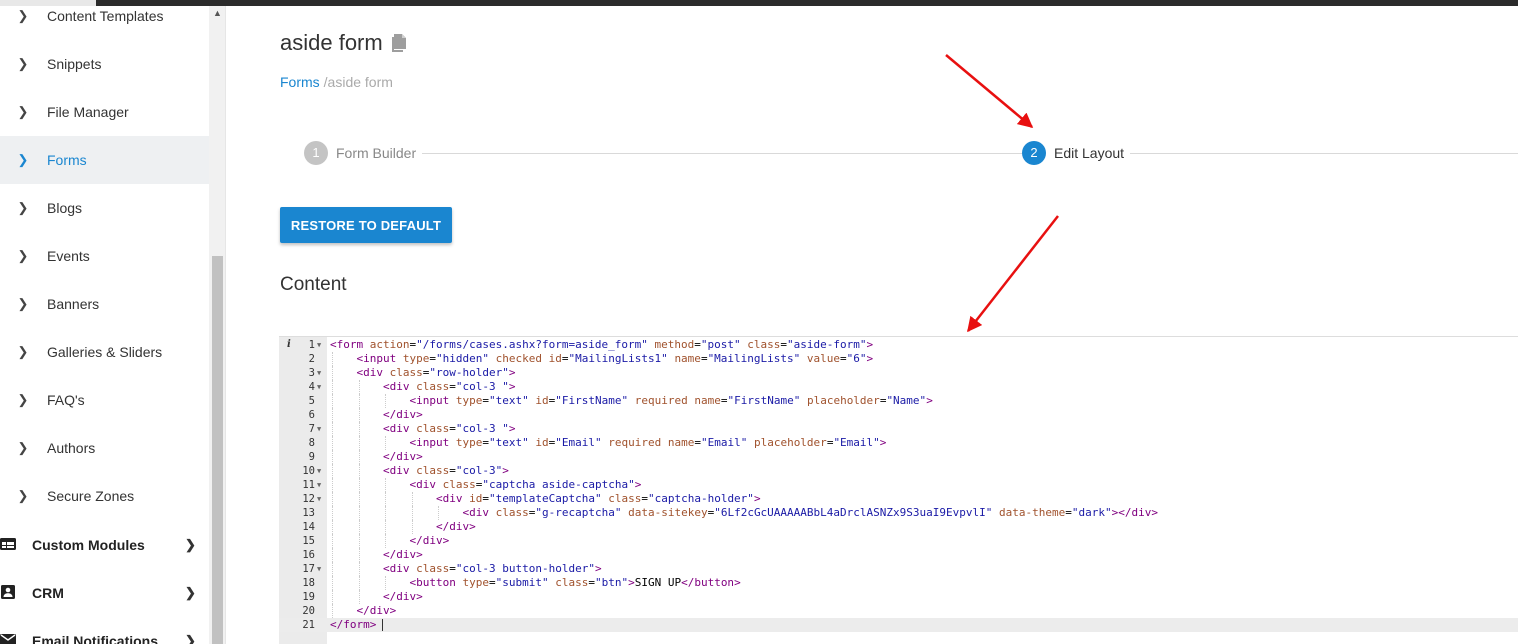 Image resolution: width=1518 pixels, height=644 pixels. Describe the element at coordinates (383, 625) in the screenshot. I see `text-cursor` at that location.